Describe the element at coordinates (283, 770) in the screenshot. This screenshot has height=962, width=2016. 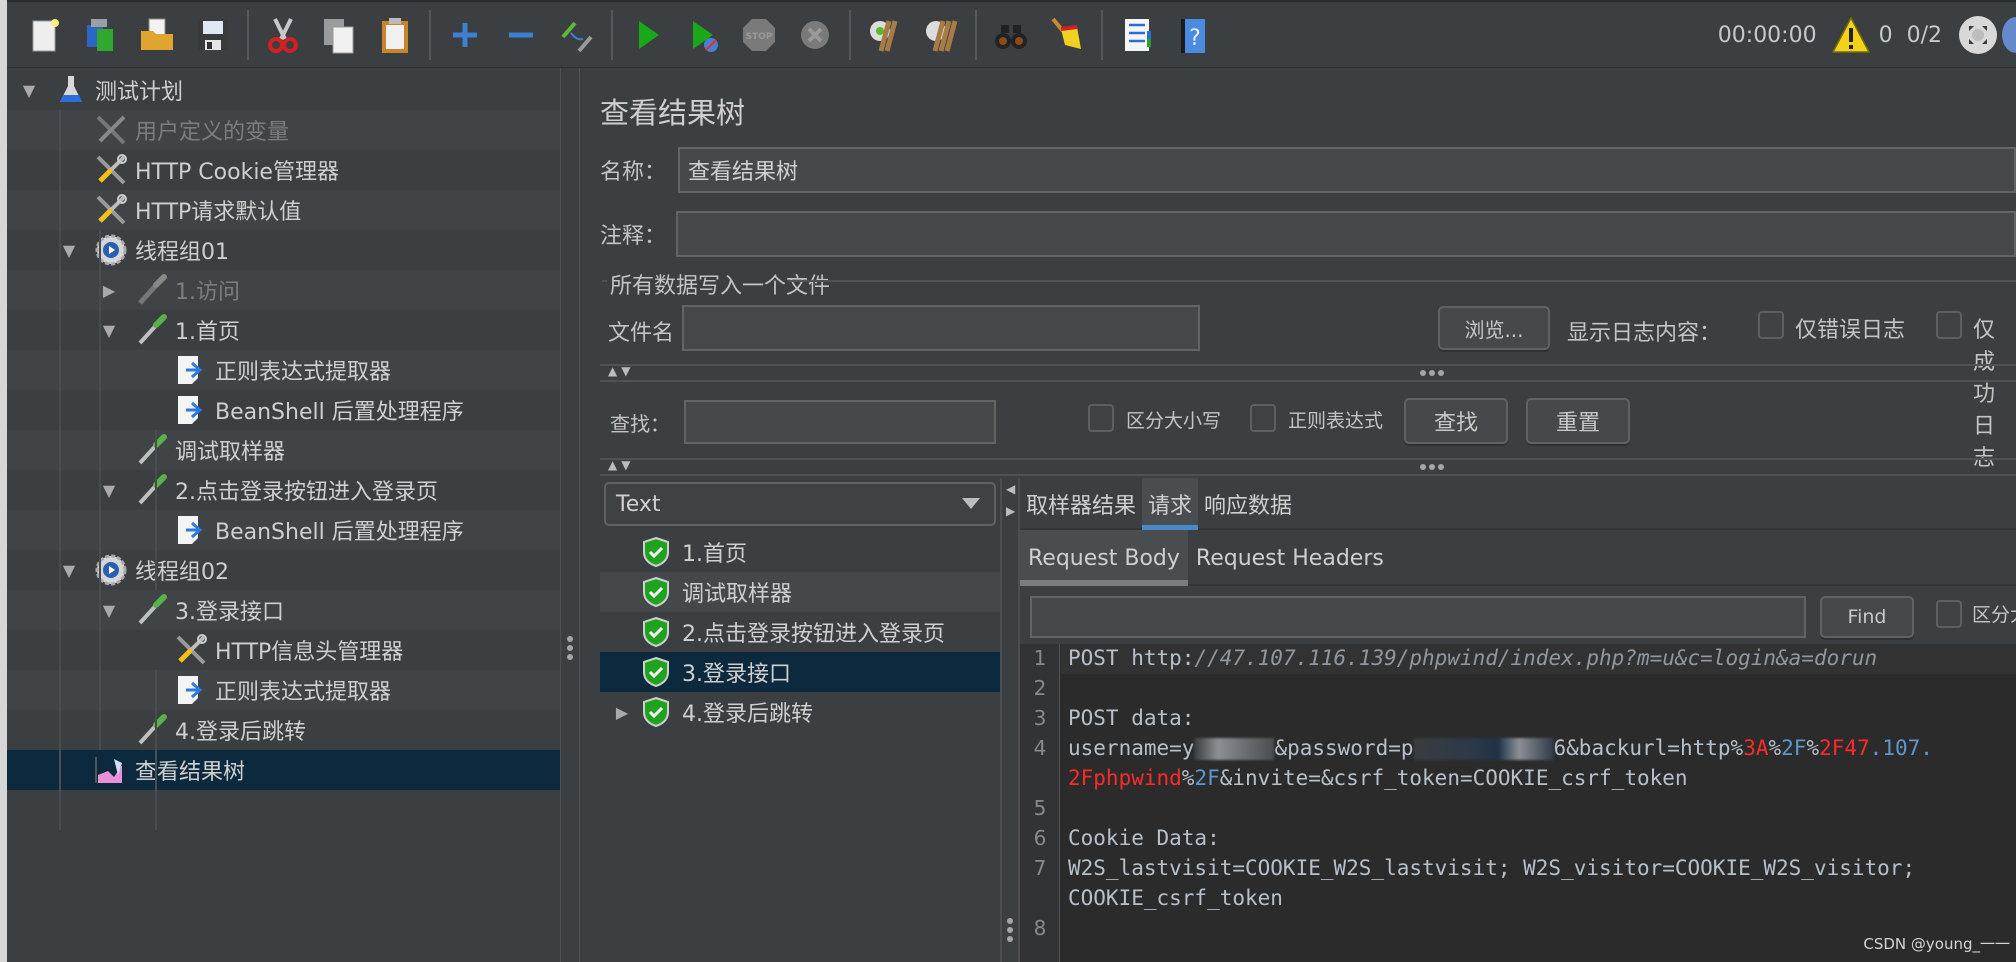
I see `tree-item: 查看结果树` at that location.